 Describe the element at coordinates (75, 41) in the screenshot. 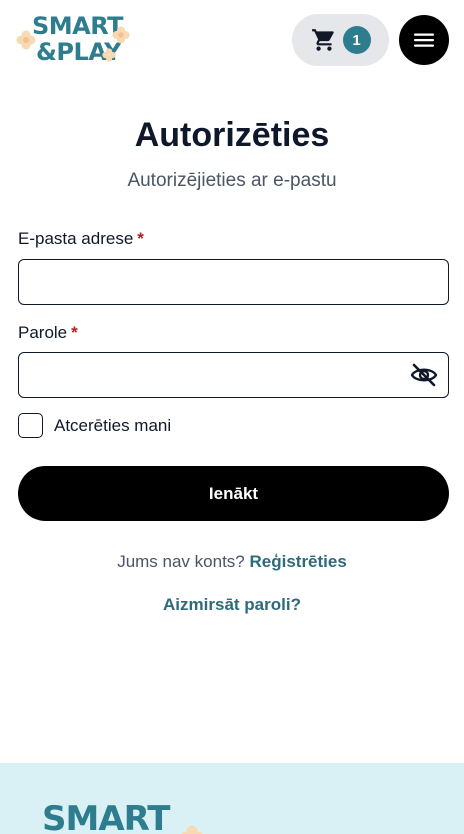

I see `smart-play-logo: SMART &PLAY` at that location.